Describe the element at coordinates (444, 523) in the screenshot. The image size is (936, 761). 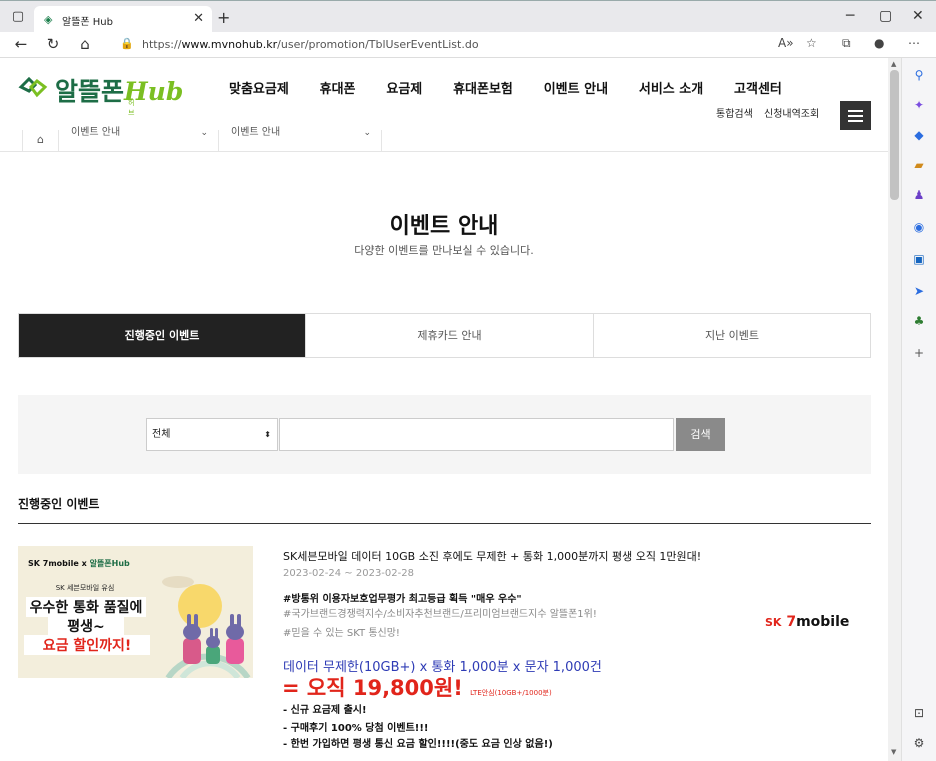
I see `section-divider` at that location.